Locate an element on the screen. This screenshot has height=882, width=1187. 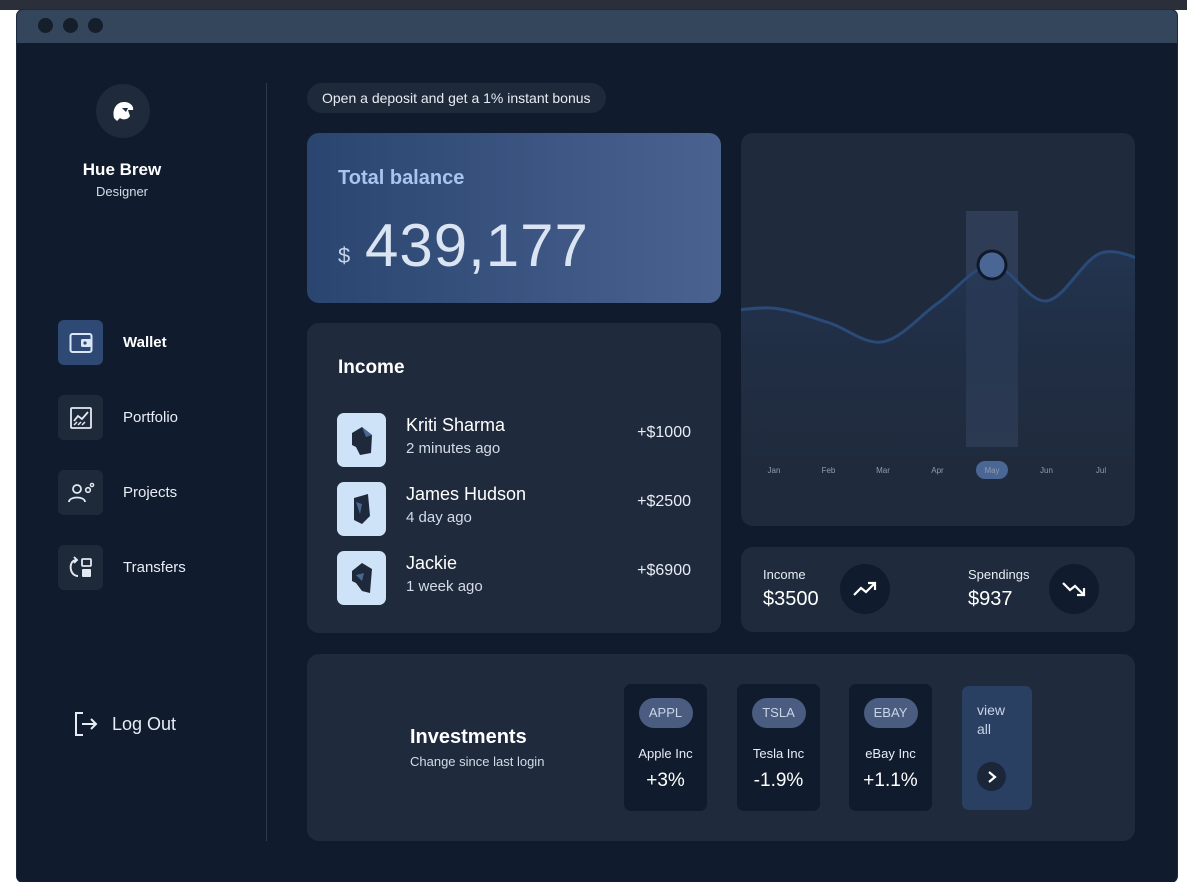
month-label: Apr is located at coordinates (937, 470).